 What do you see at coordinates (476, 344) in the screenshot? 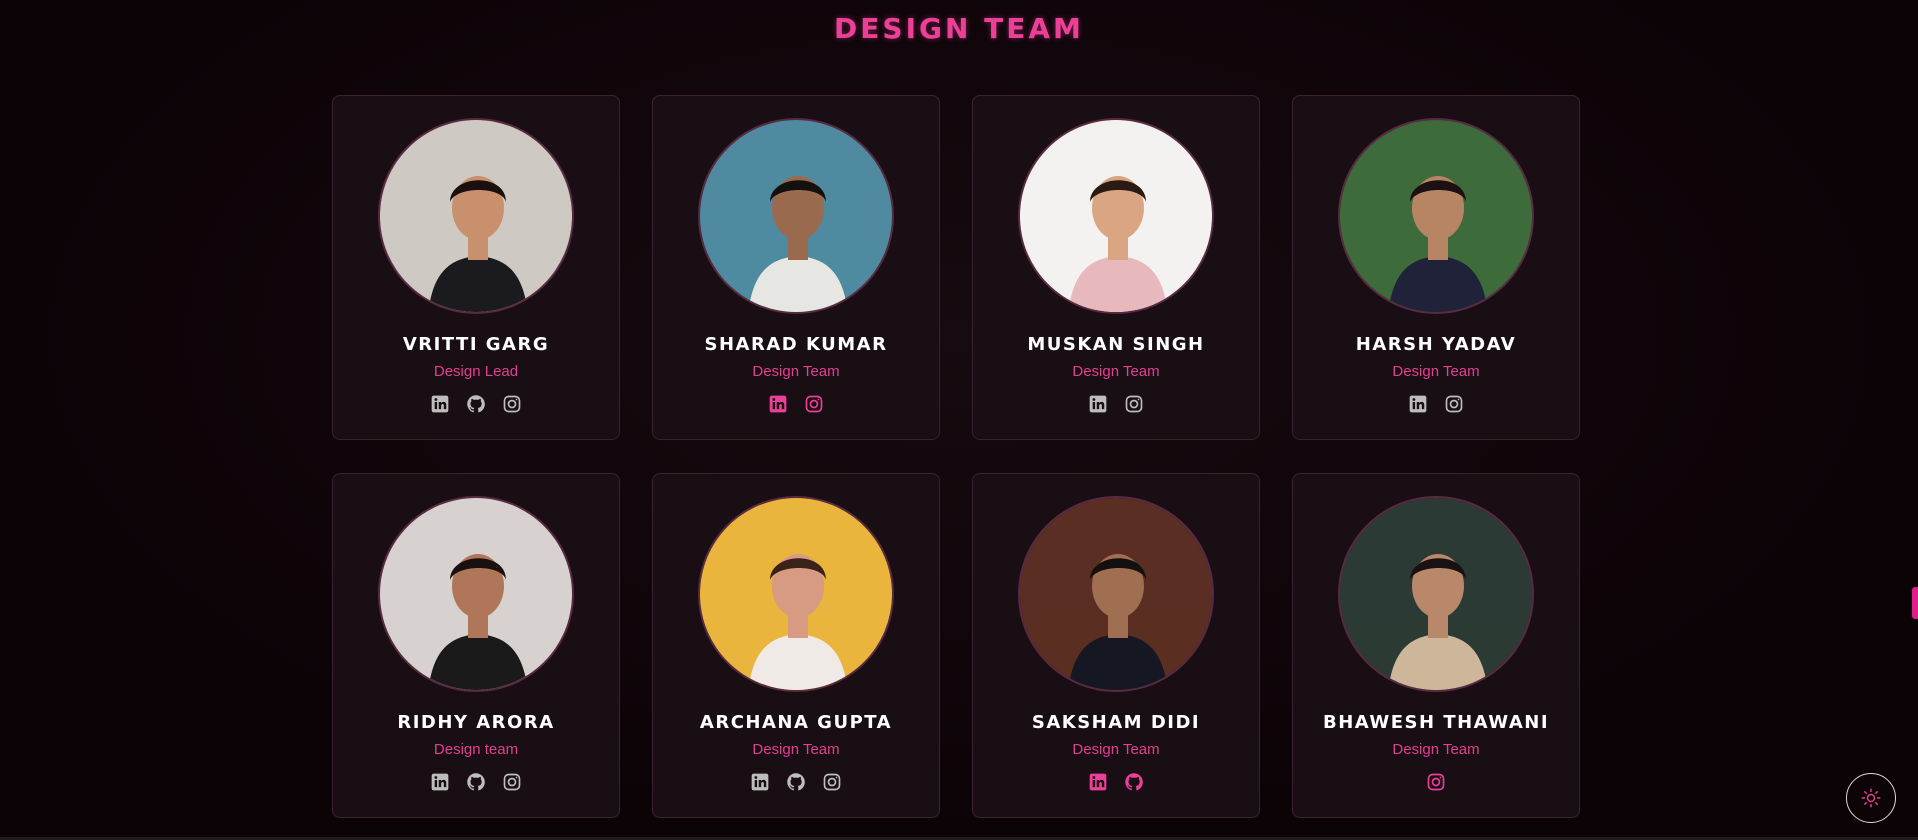
I see `member-name: Vritti Garg` at bounding box center [476, 344].